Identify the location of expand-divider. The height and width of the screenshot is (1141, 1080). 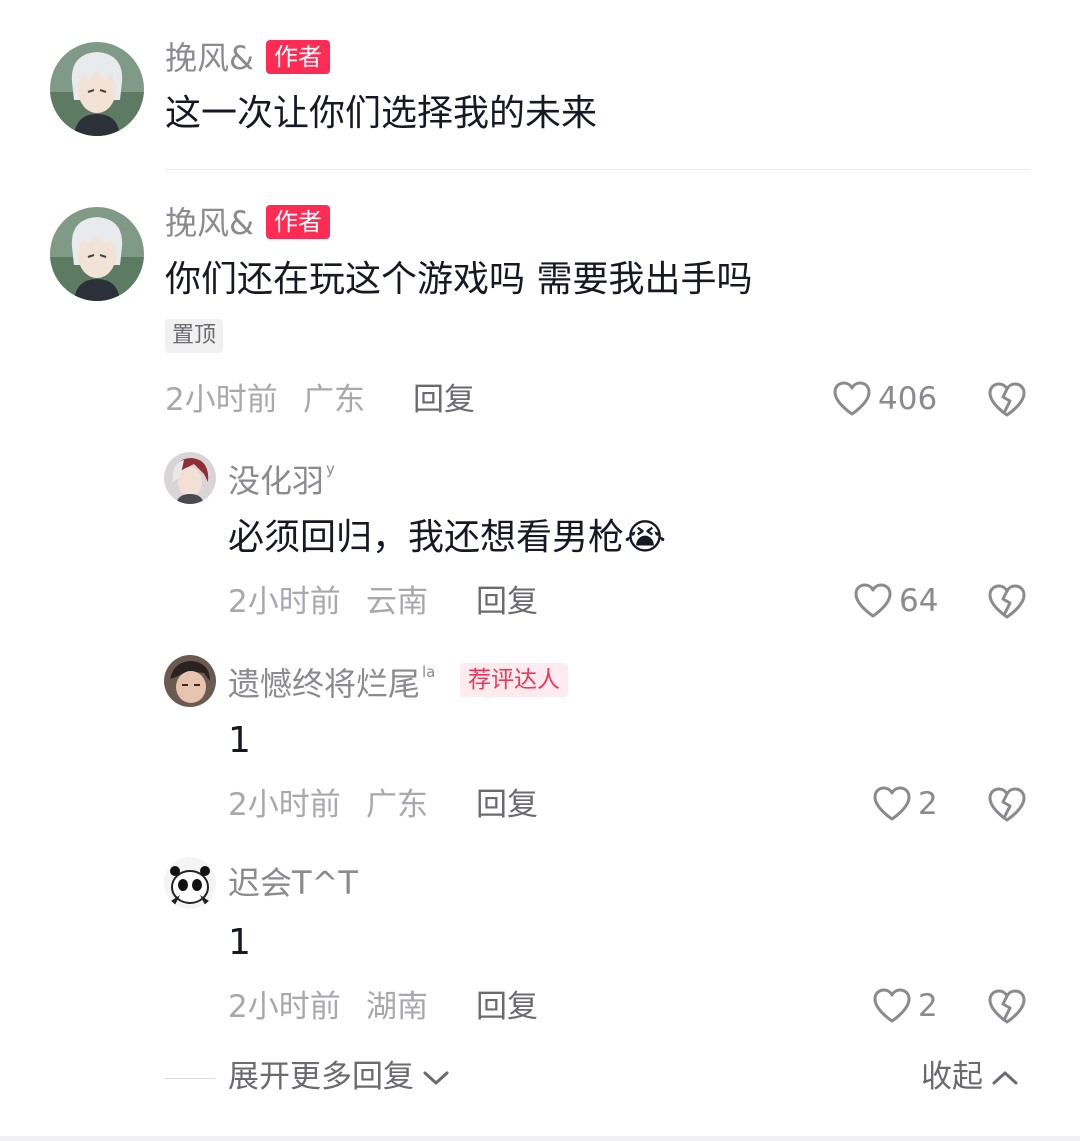
(190, 1078).